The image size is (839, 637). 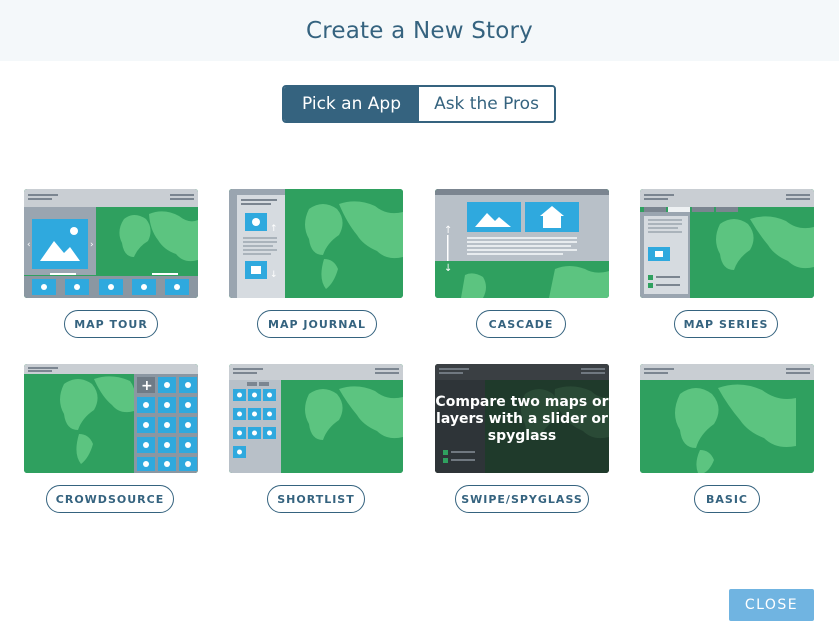 What do you see at coordinates (110, 499) in the screenshot?
I see `crowdsource-button: CROWDSOURCE` at bounding box center [110, 499].